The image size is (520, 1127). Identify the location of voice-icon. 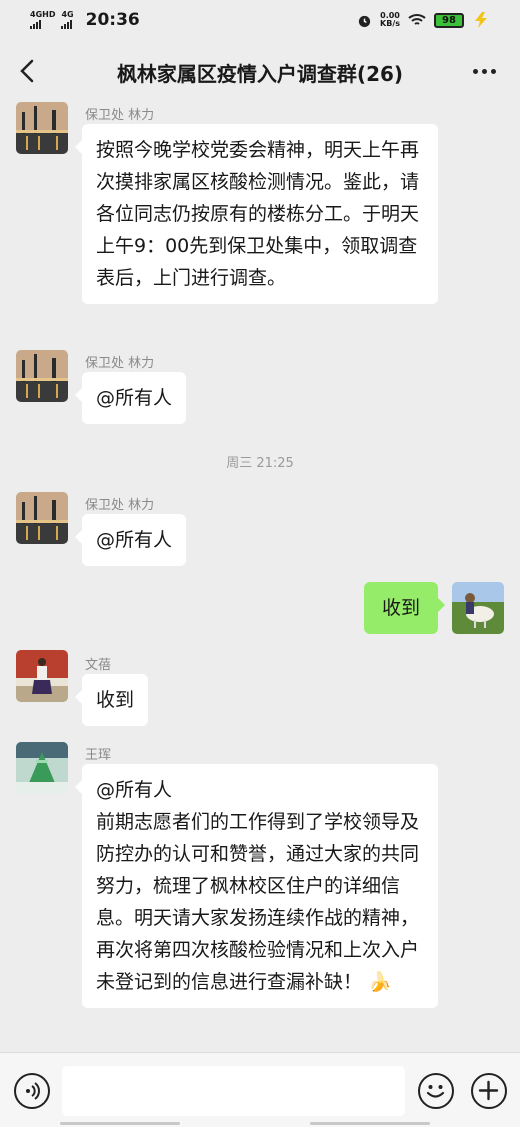
(33, 1091).